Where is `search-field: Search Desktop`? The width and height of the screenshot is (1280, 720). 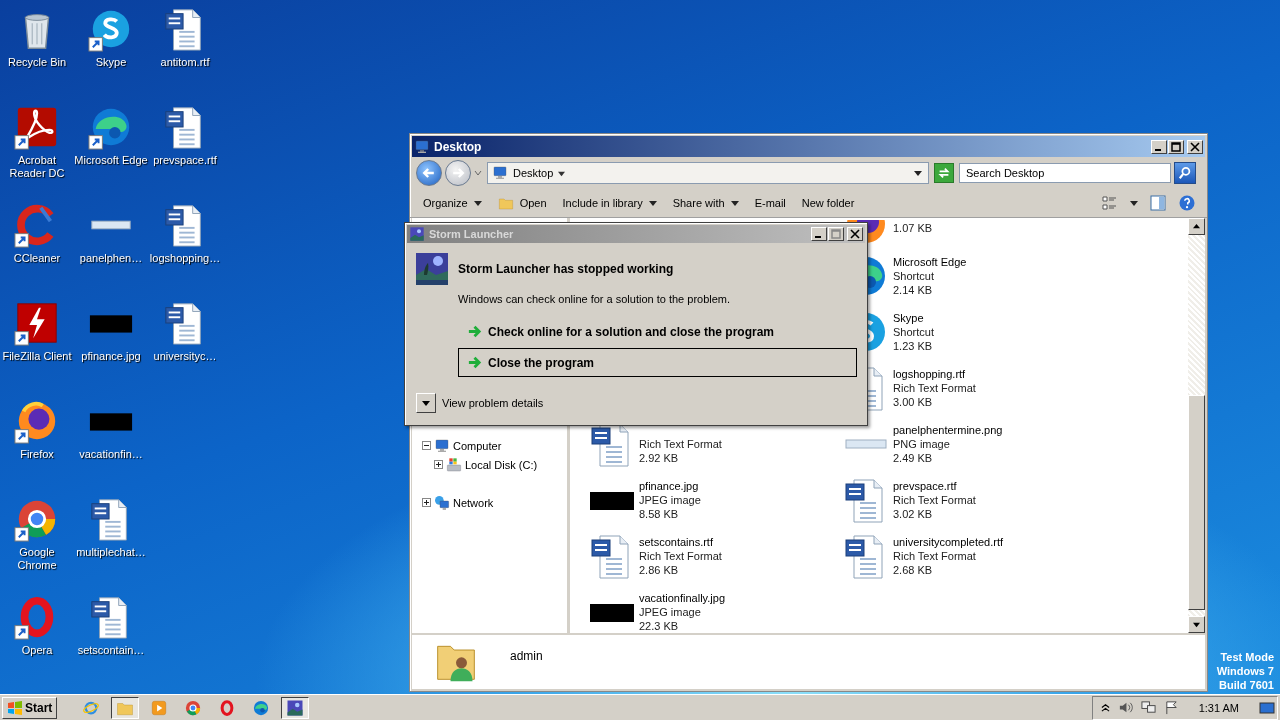 search-field: Search Desktop is located at coordinates (1065, 173).